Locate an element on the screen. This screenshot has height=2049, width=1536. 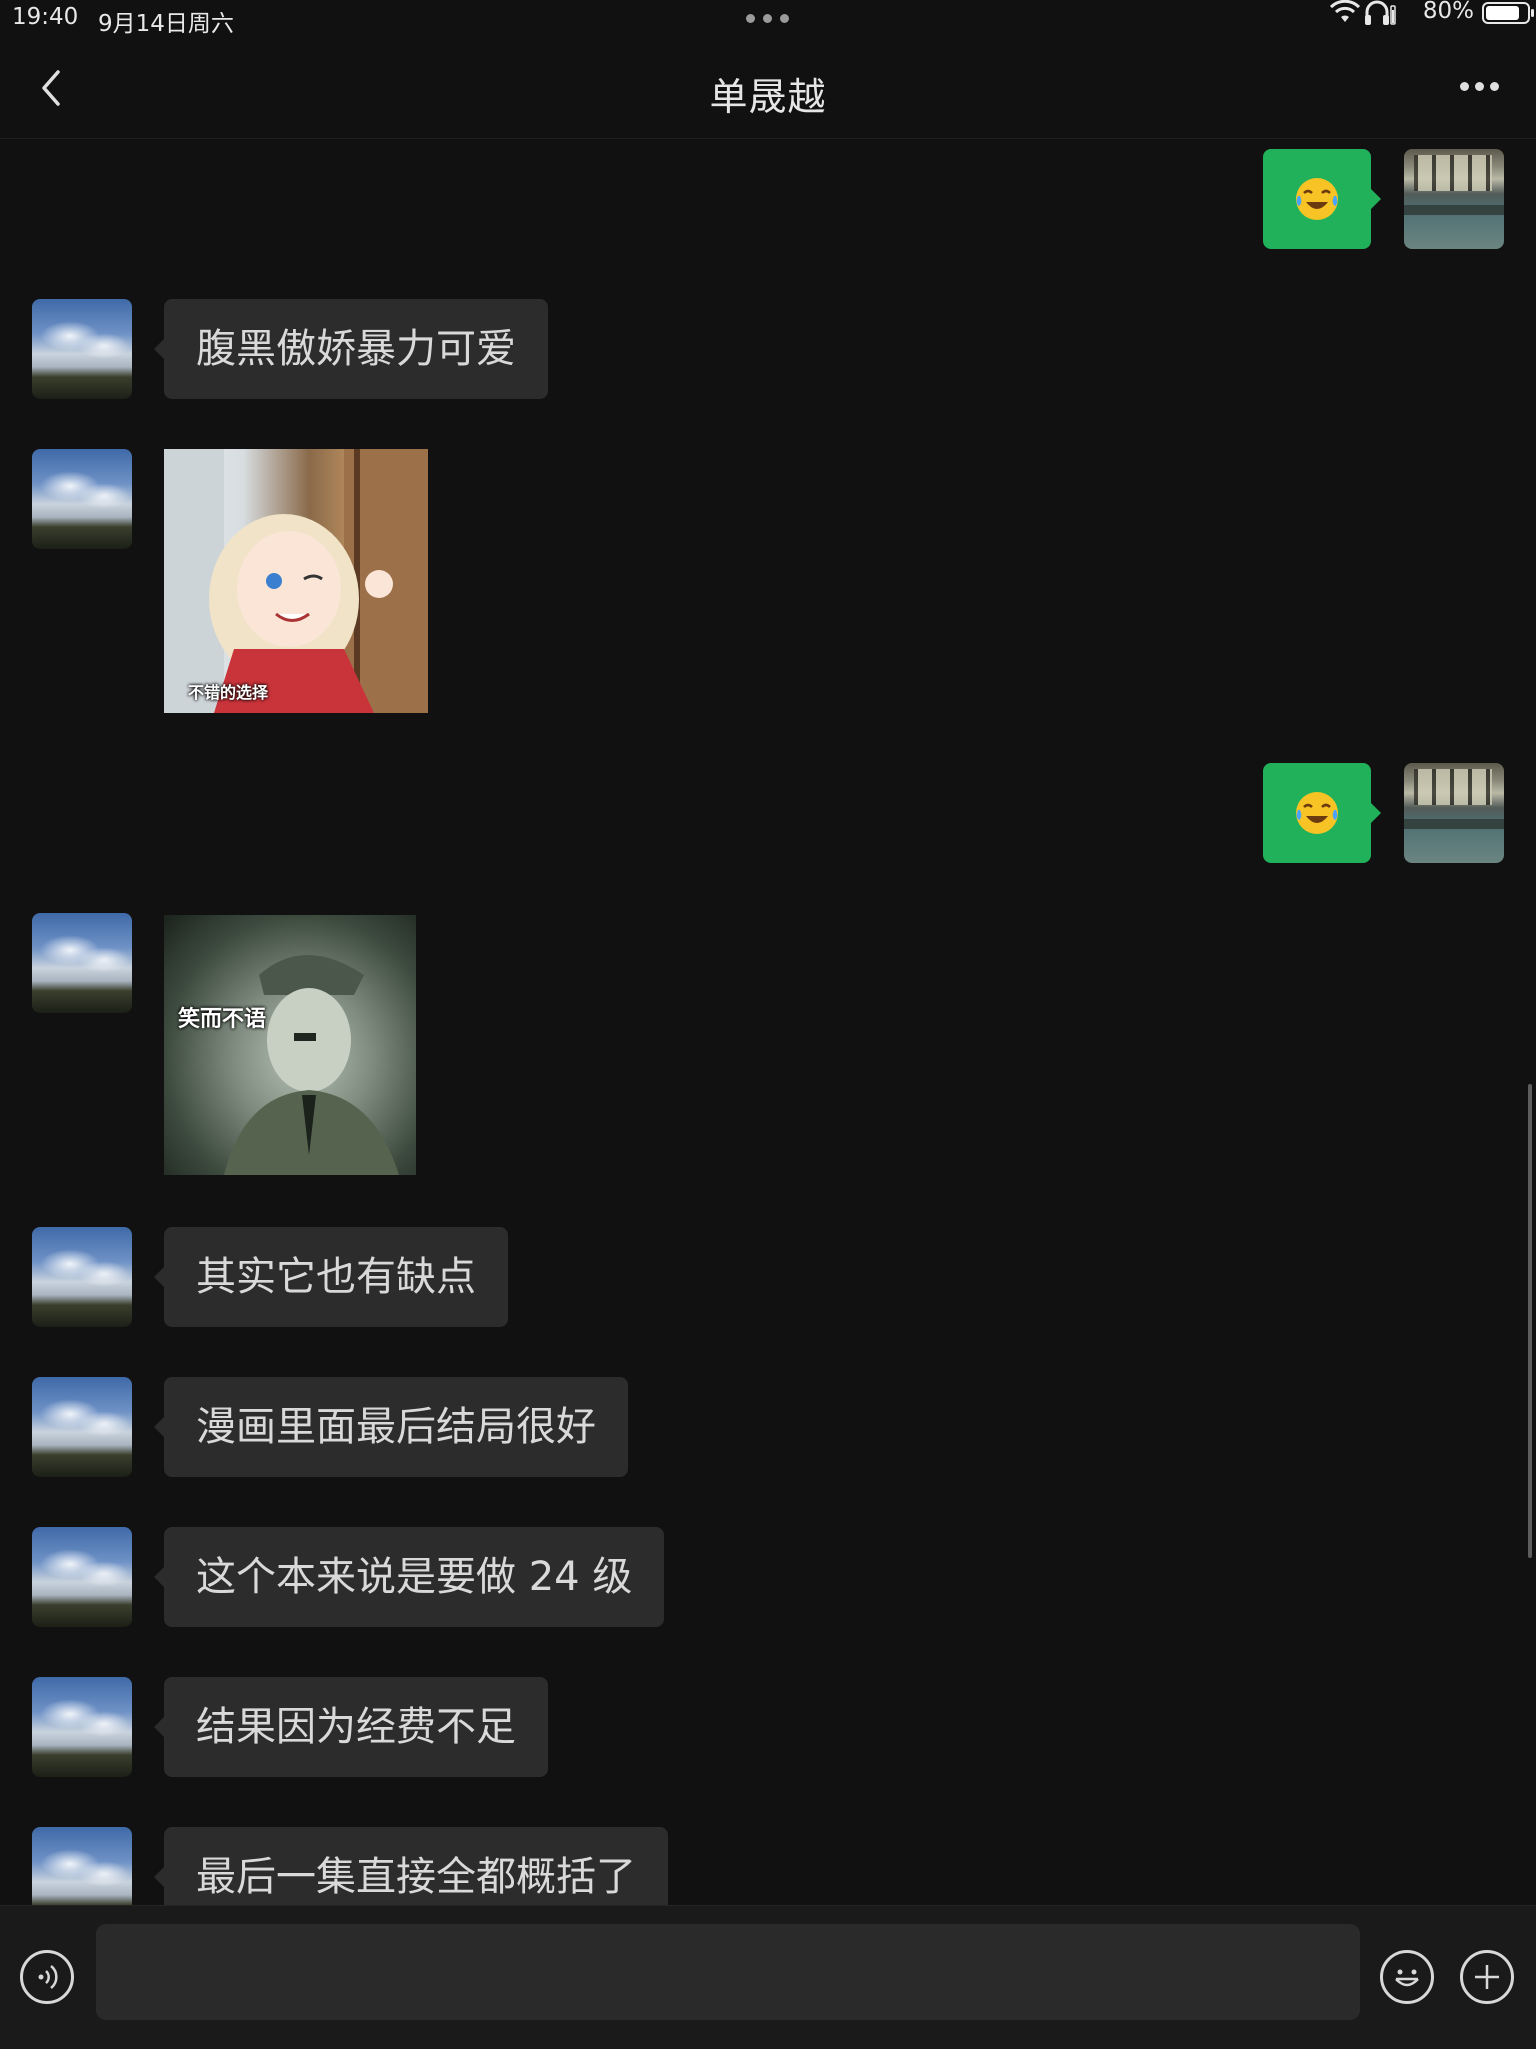
voice-icon is located at coordinates (48, 1977).